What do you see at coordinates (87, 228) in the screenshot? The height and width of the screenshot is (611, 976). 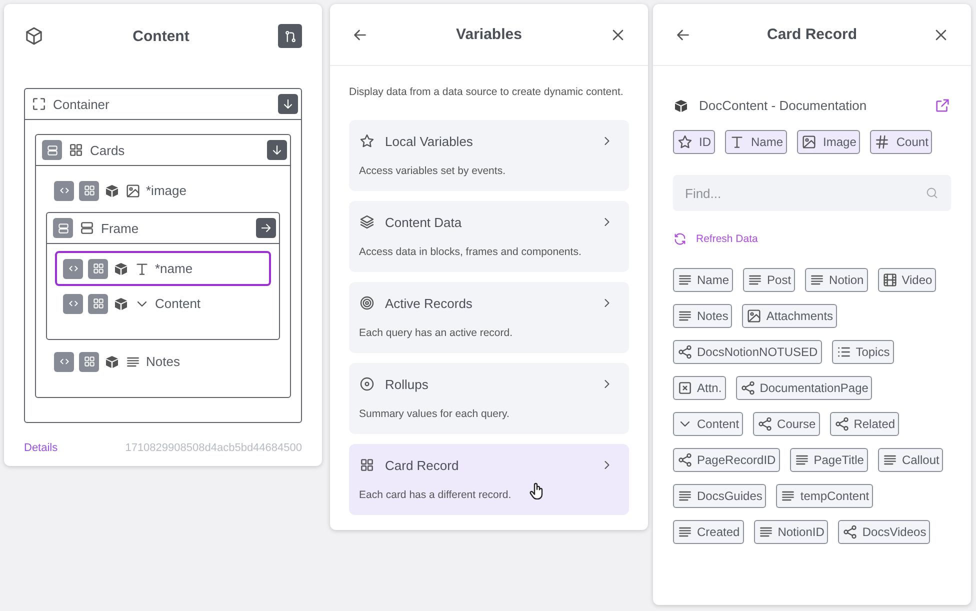 I see `rows-icon` at bounding box center [87, 228].